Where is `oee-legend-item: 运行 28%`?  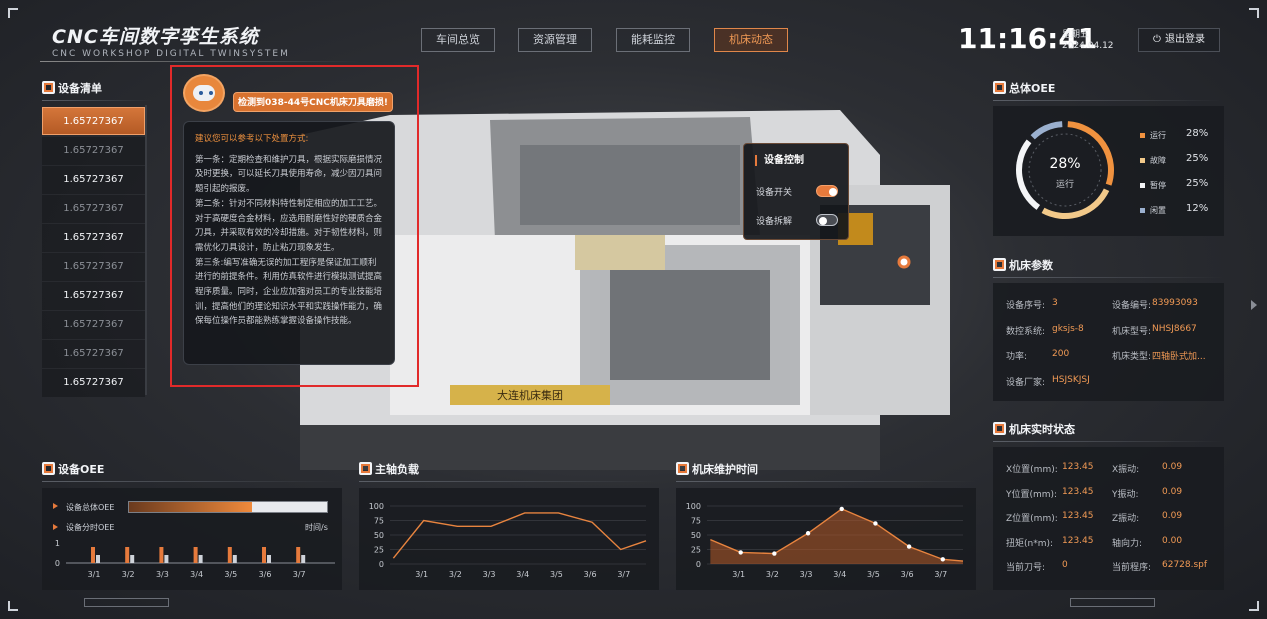 oee-legend-item: 运行 28% is located at coordinates (1180, 135).